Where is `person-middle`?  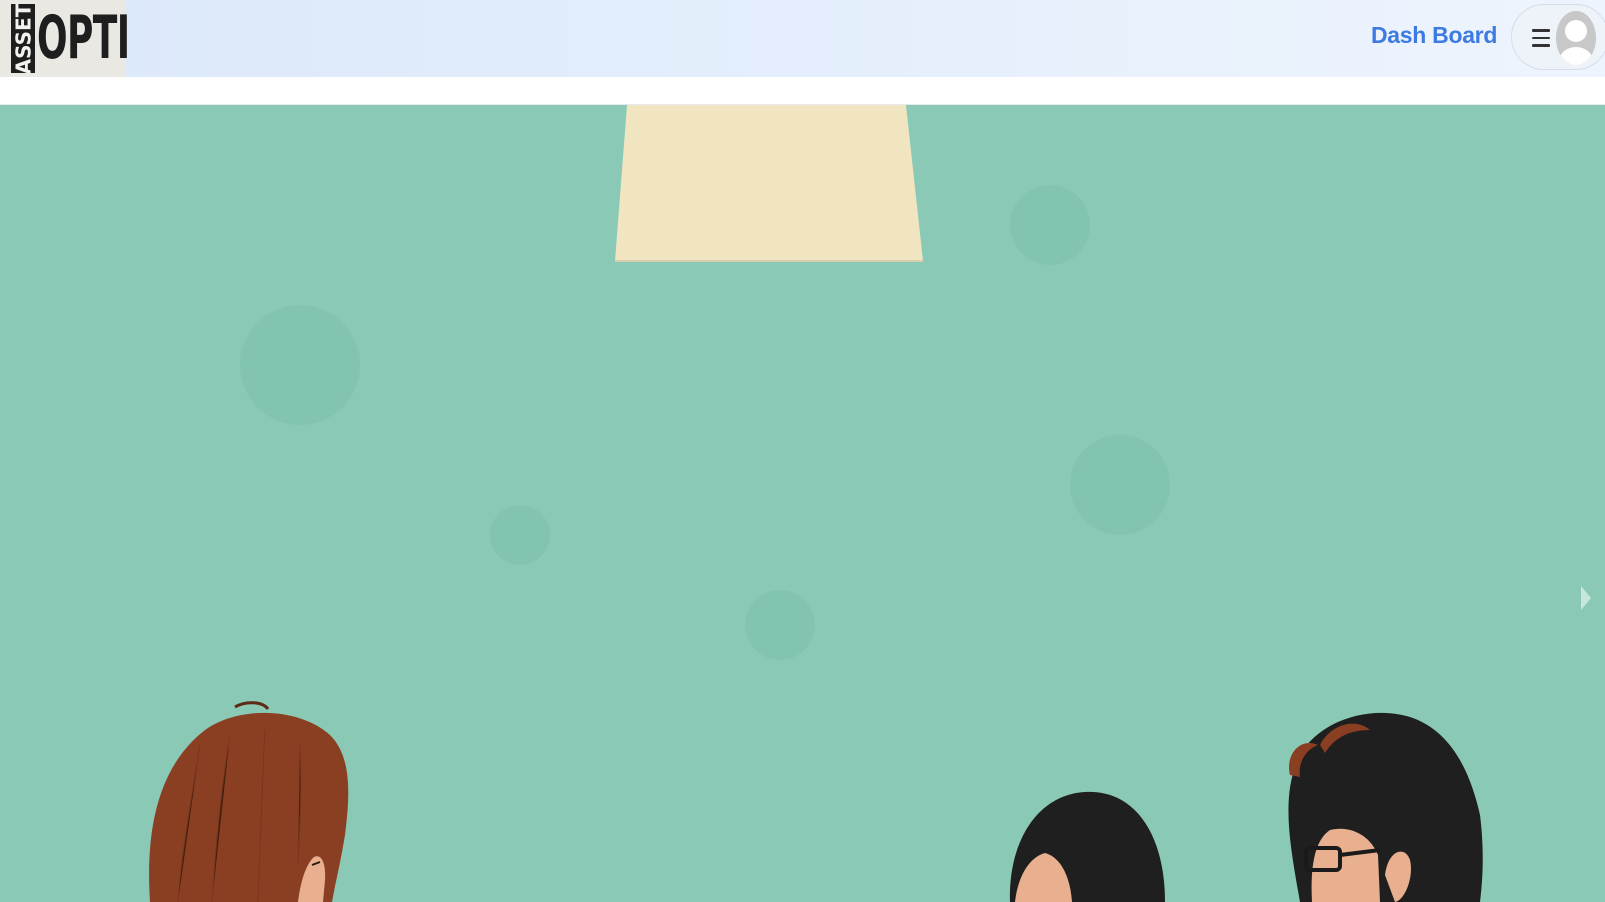 person-middle is located at coordinates (1087, 846).